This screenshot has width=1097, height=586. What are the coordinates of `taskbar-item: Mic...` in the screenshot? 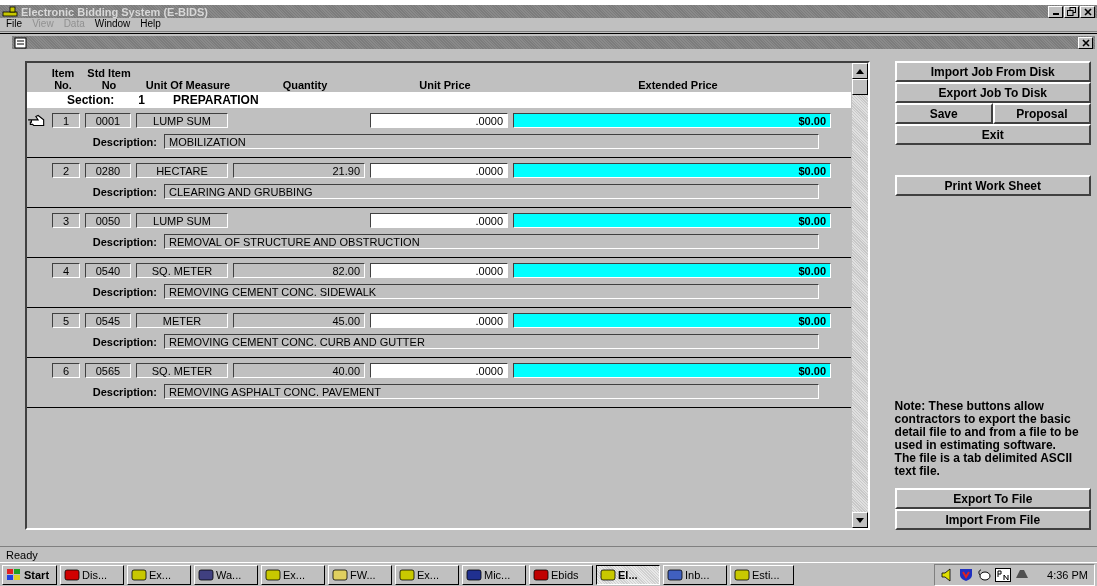 It's located at (494, 574).